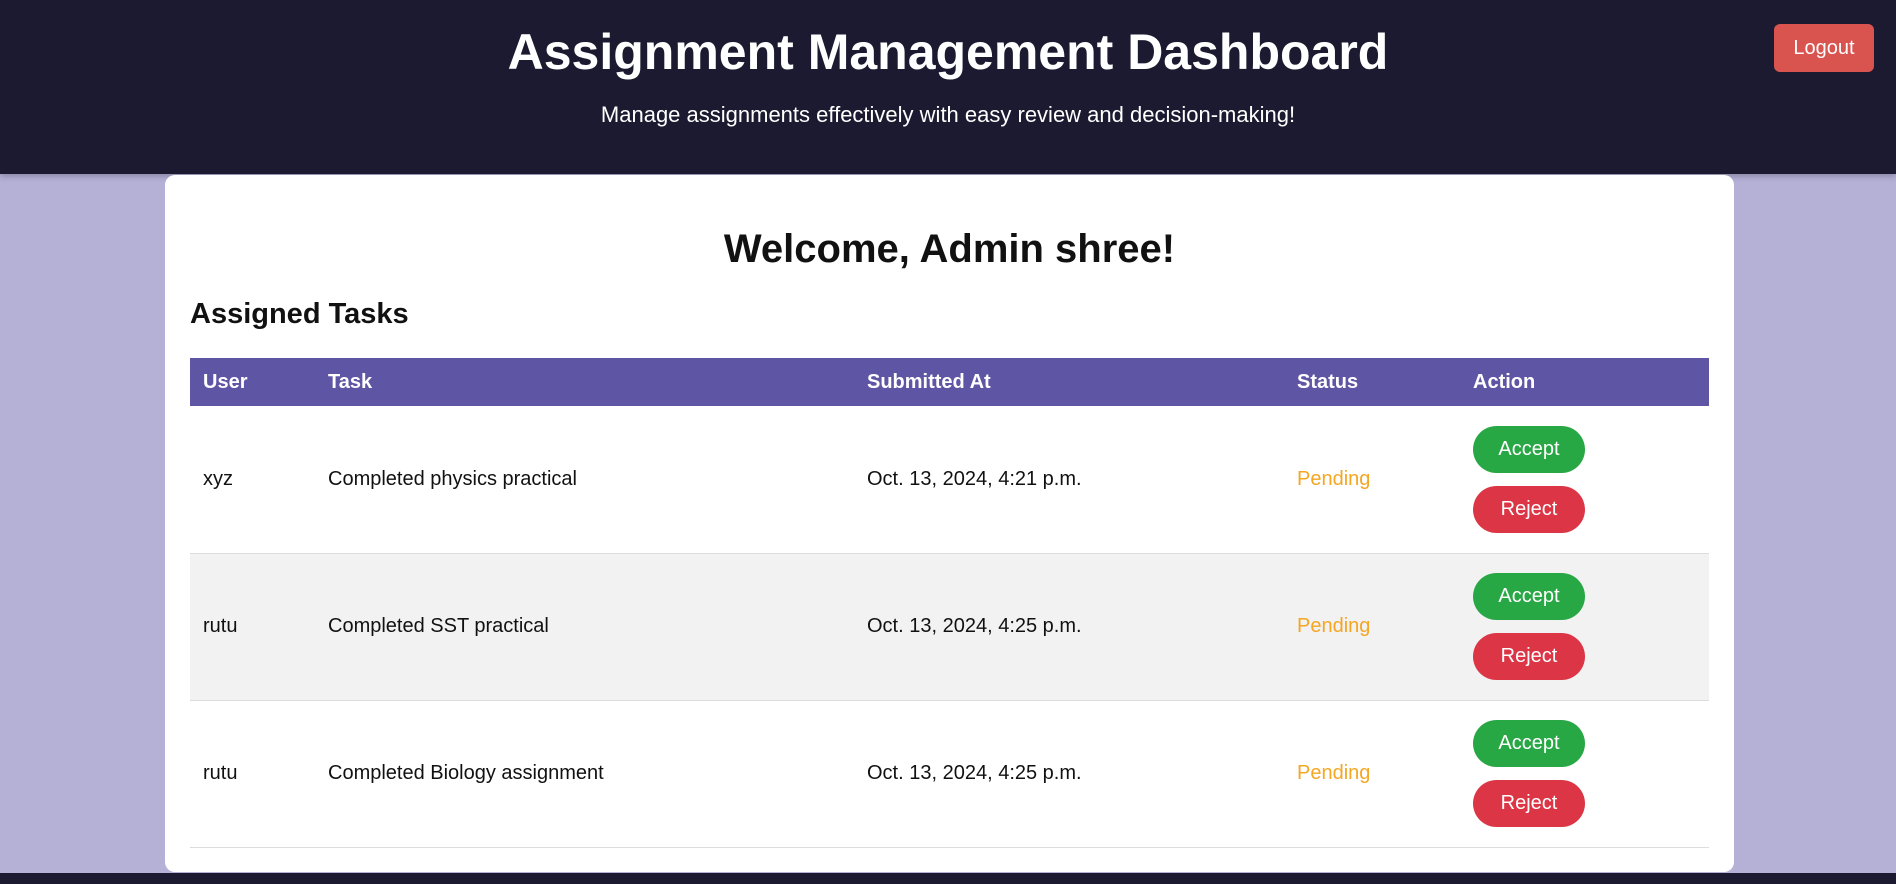 Image resolution: width=1896 pixels, height=884 pixels. What do you see at coordinates (438, 626) in the screenshot?
I see `cell-task: Completed SST practical` at bounding box center [438, 626].